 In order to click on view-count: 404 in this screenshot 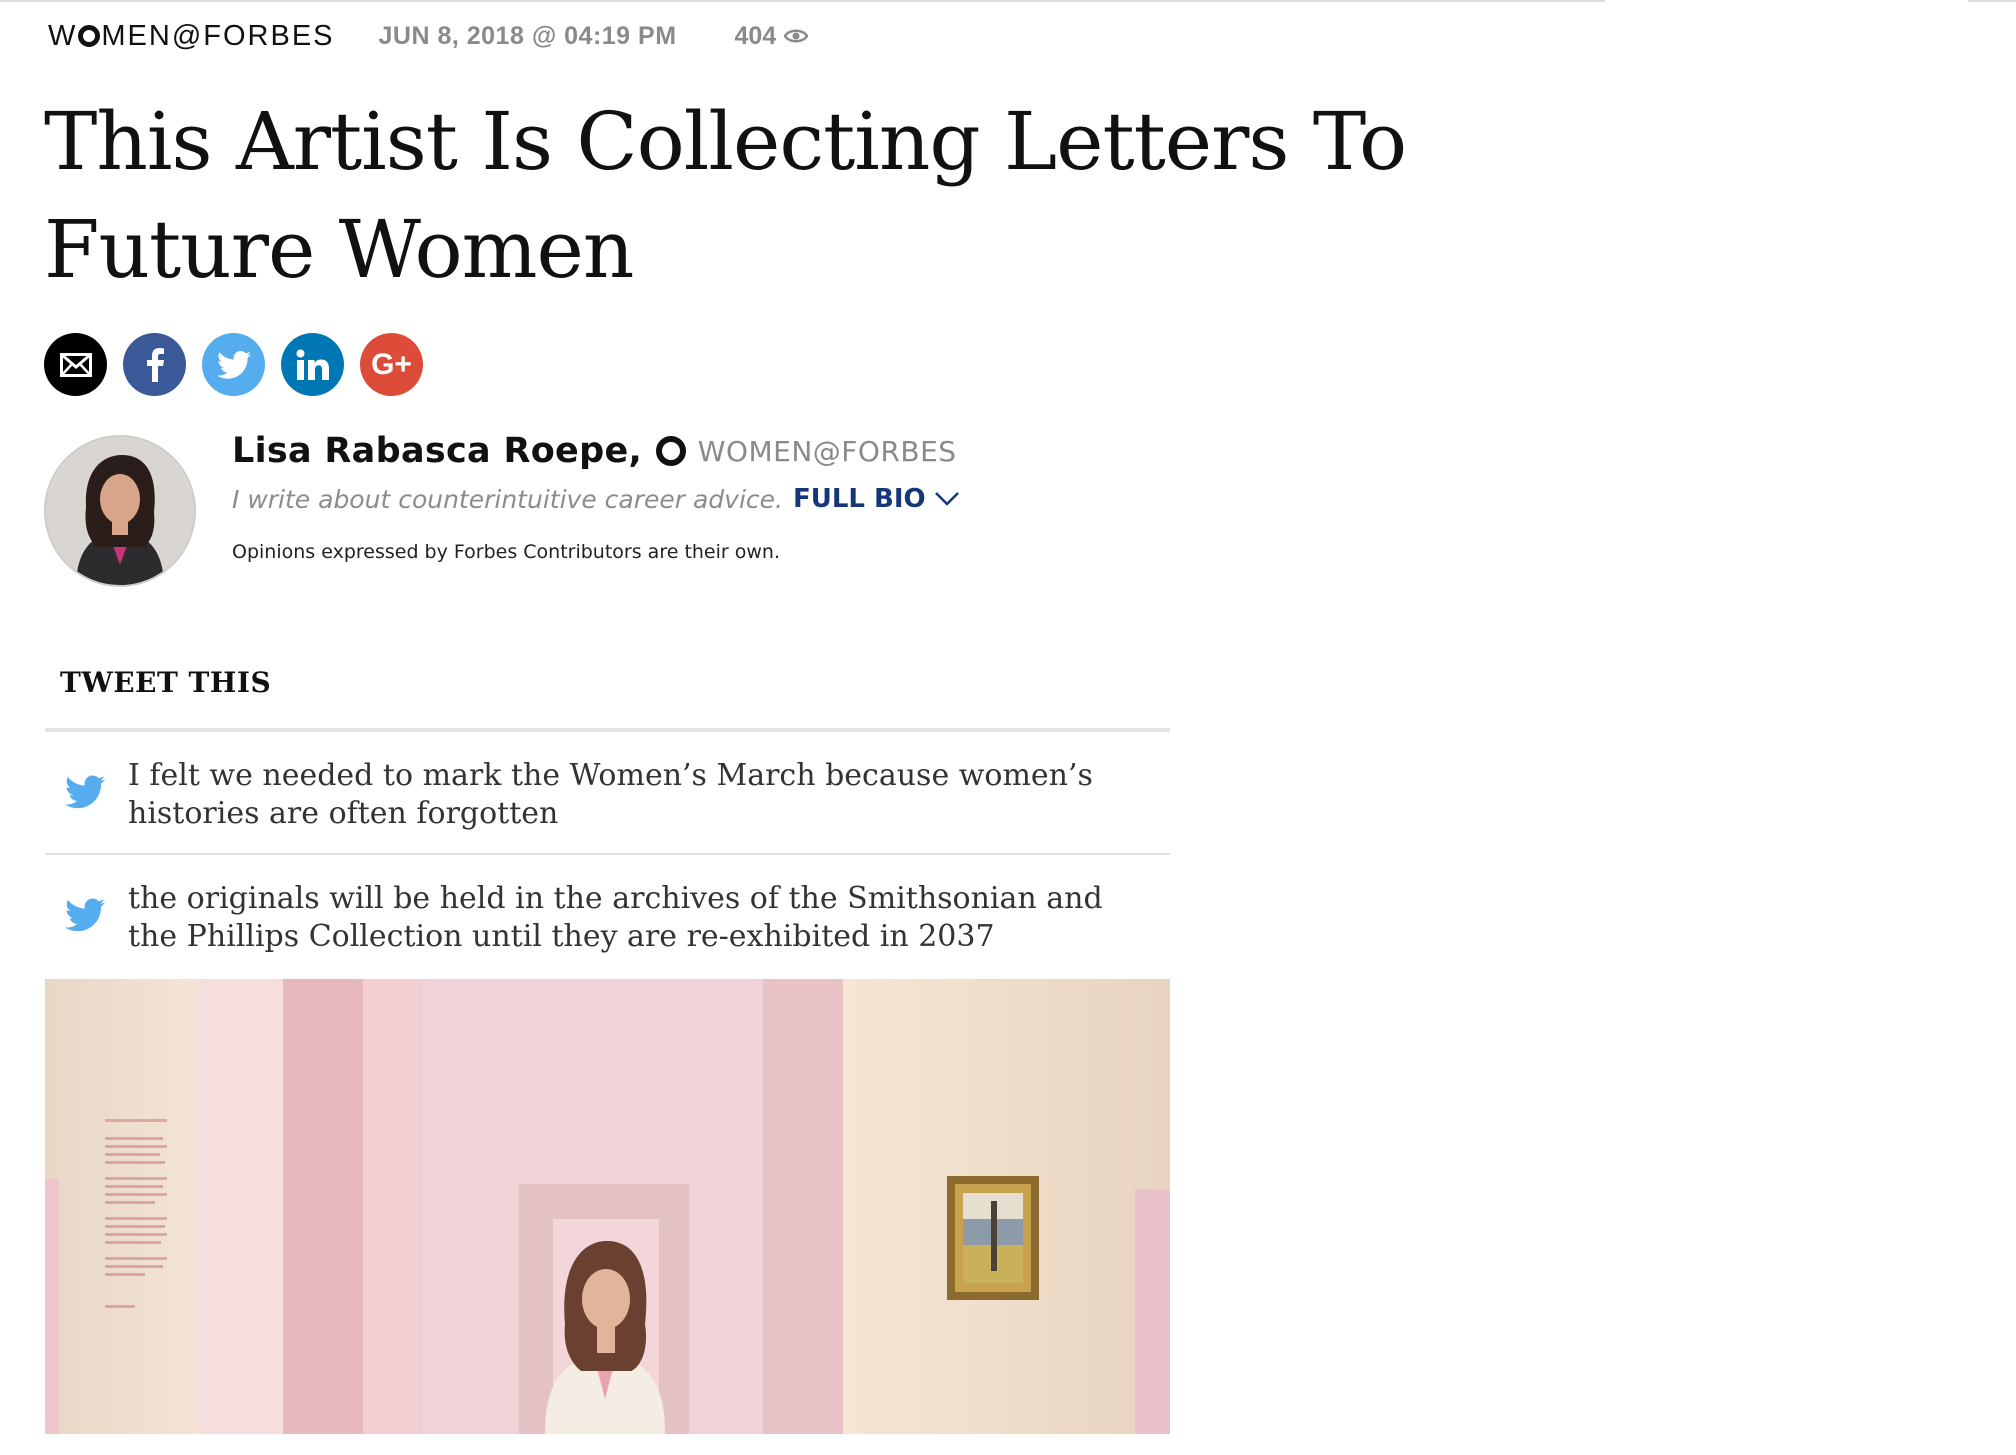, I will do `click(772, 36)`.